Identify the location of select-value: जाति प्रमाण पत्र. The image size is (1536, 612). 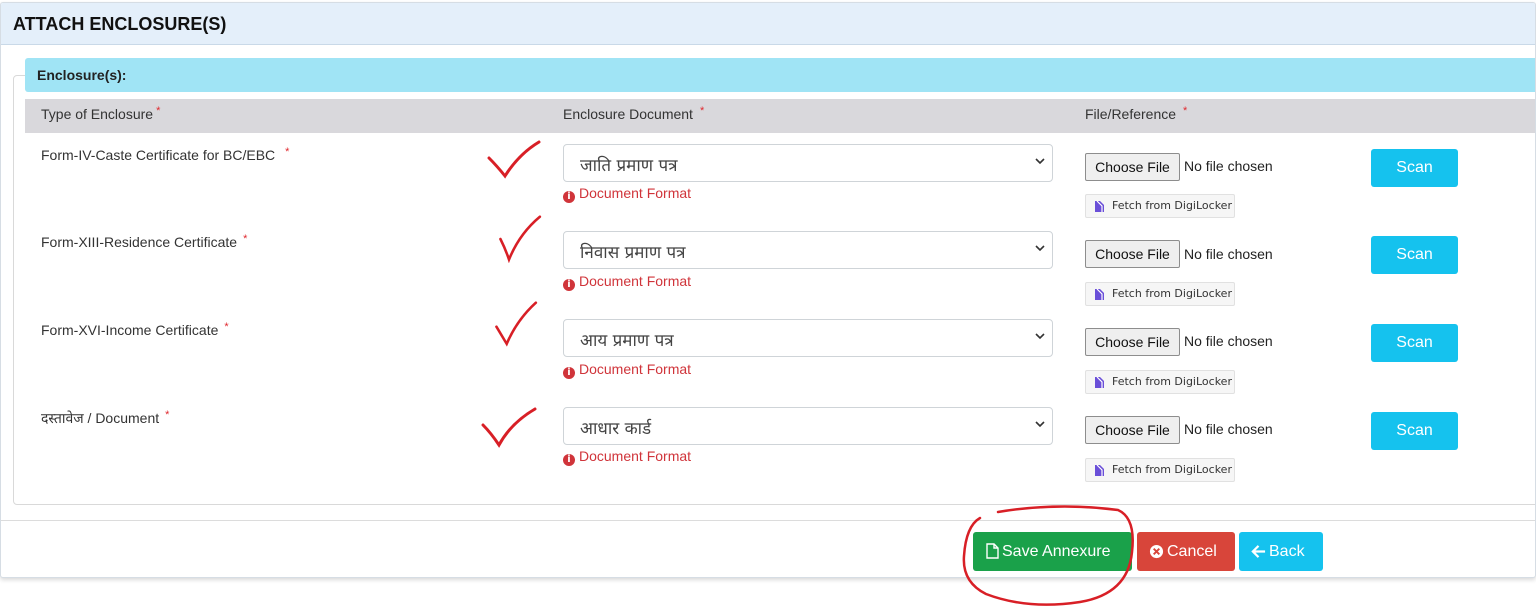
(629, 166).